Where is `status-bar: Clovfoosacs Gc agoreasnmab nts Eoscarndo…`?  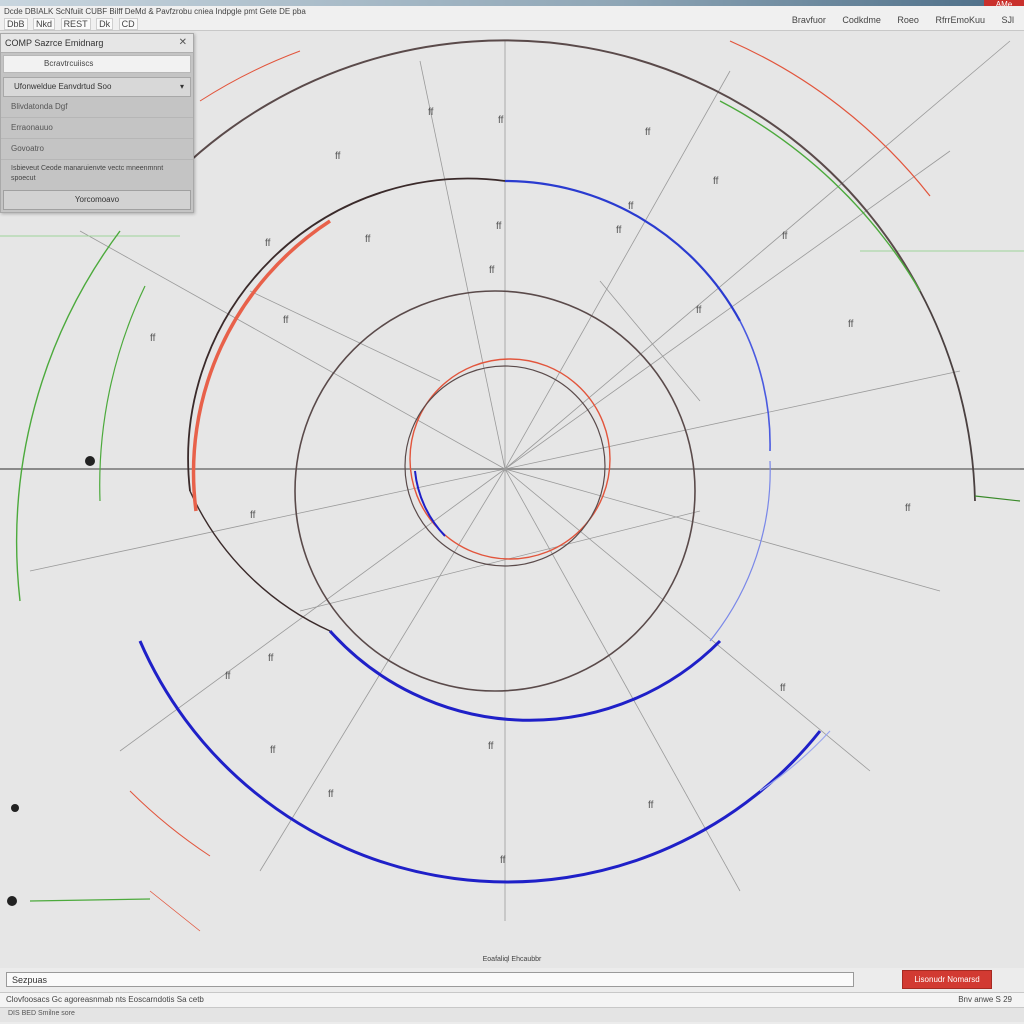 status-bar: Clovfoosacs Gc agoreasnmab nts Eoscarndo… is located at coordinates (512, 1000).